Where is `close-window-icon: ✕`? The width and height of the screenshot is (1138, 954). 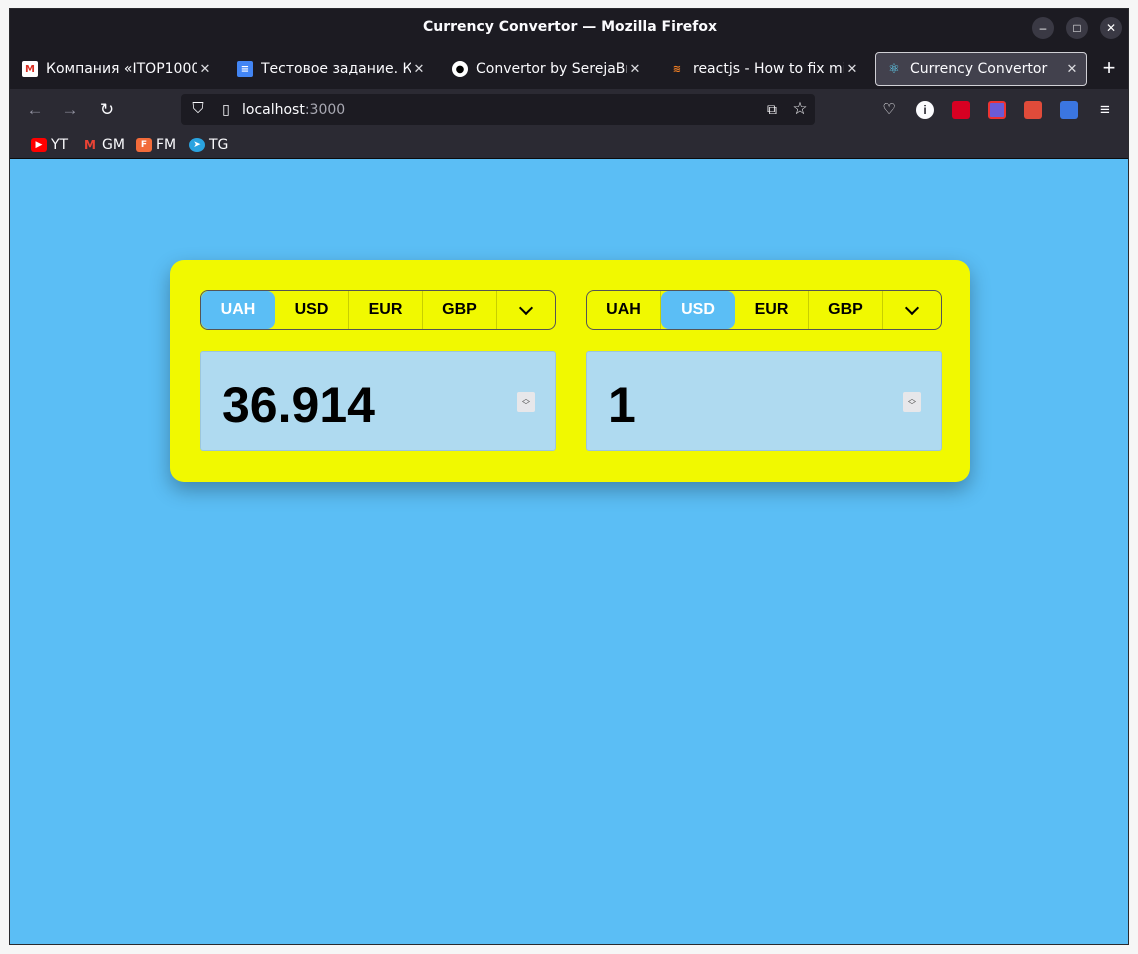 close-window-icon: ✕ is located at coordinates (1111, 28).